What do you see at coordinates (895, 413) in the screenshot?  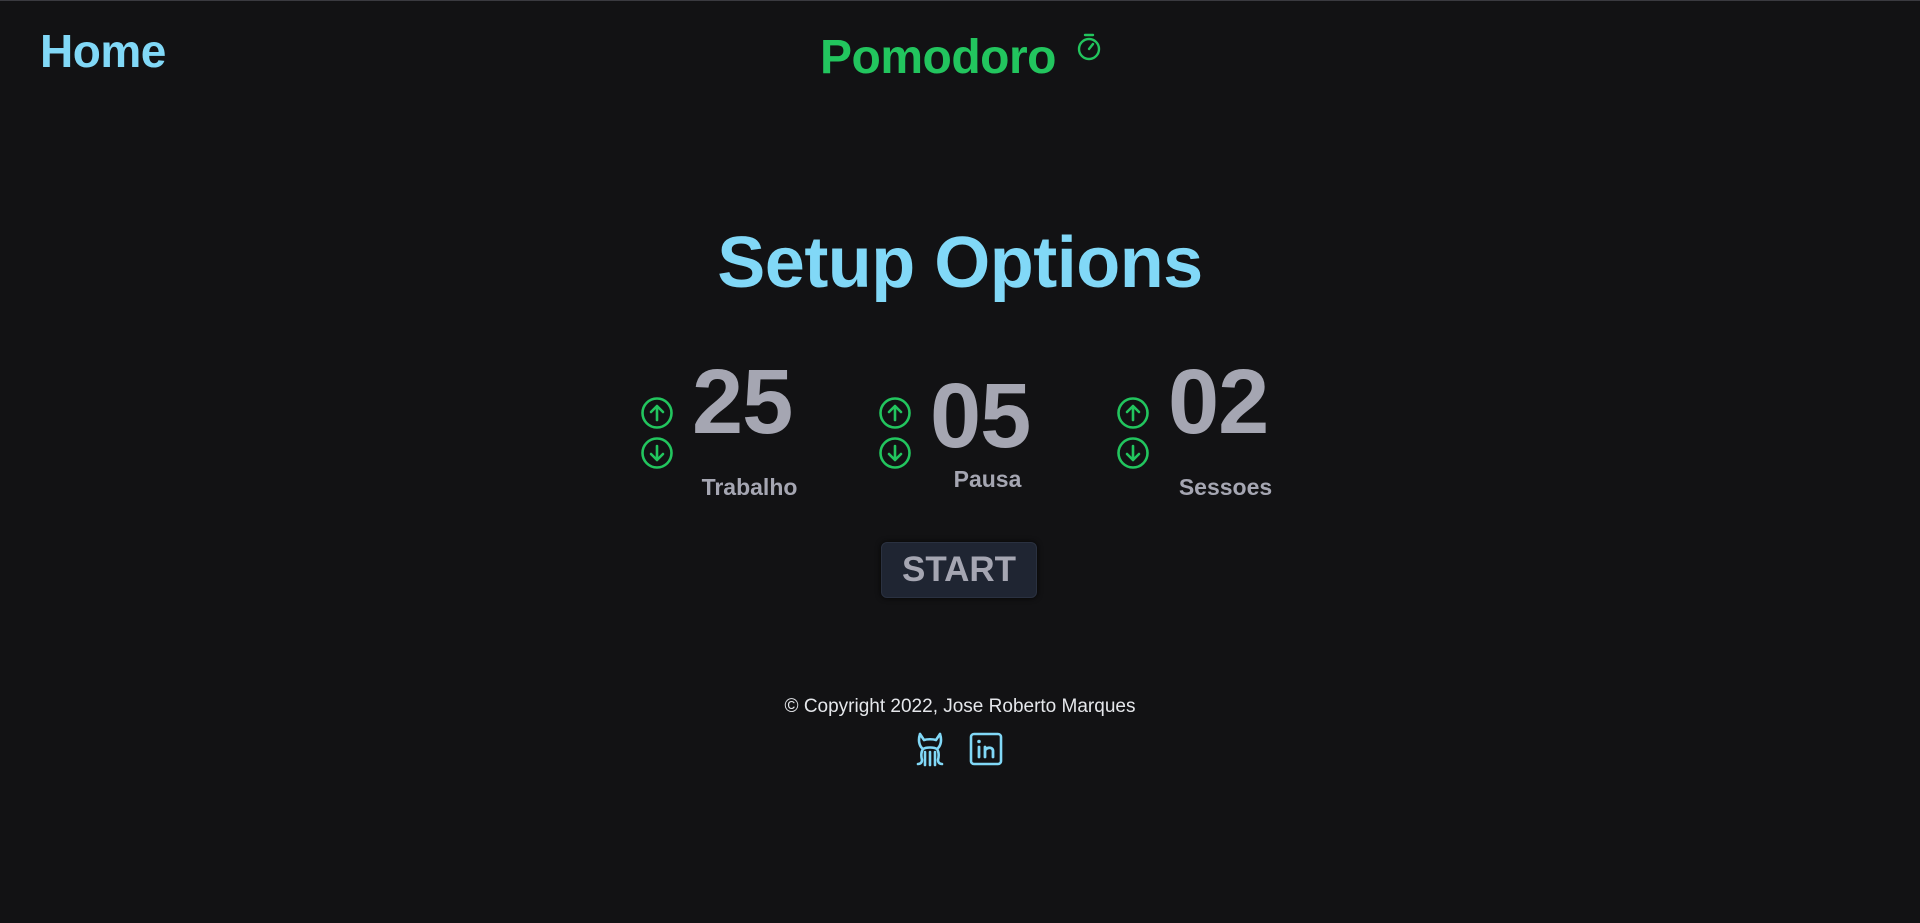 I see `pause-increase-button` at bounding box center [895, 413].